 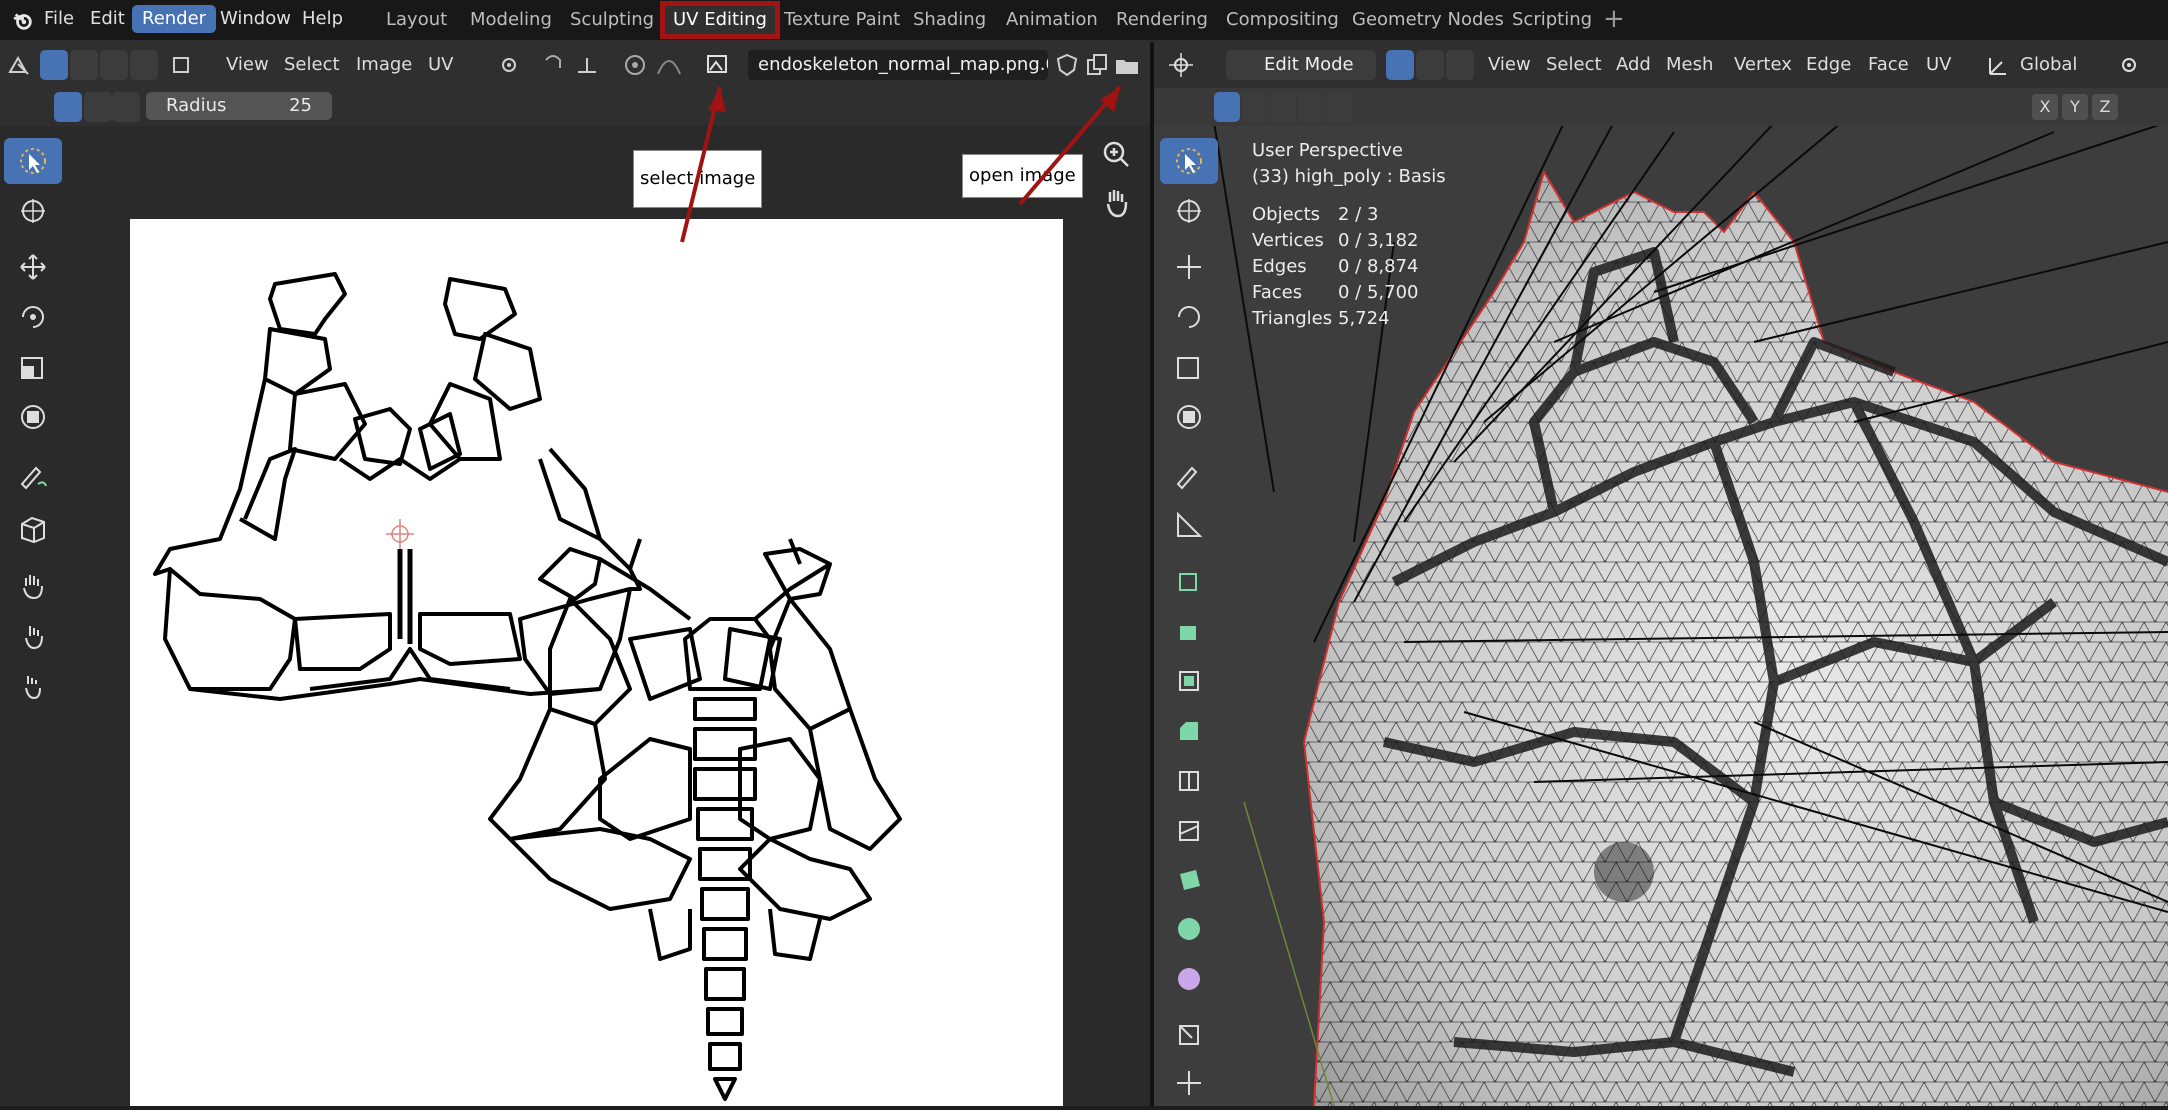 I want to click on tab-rendering: Rendering, so click(x=1162, y=20).